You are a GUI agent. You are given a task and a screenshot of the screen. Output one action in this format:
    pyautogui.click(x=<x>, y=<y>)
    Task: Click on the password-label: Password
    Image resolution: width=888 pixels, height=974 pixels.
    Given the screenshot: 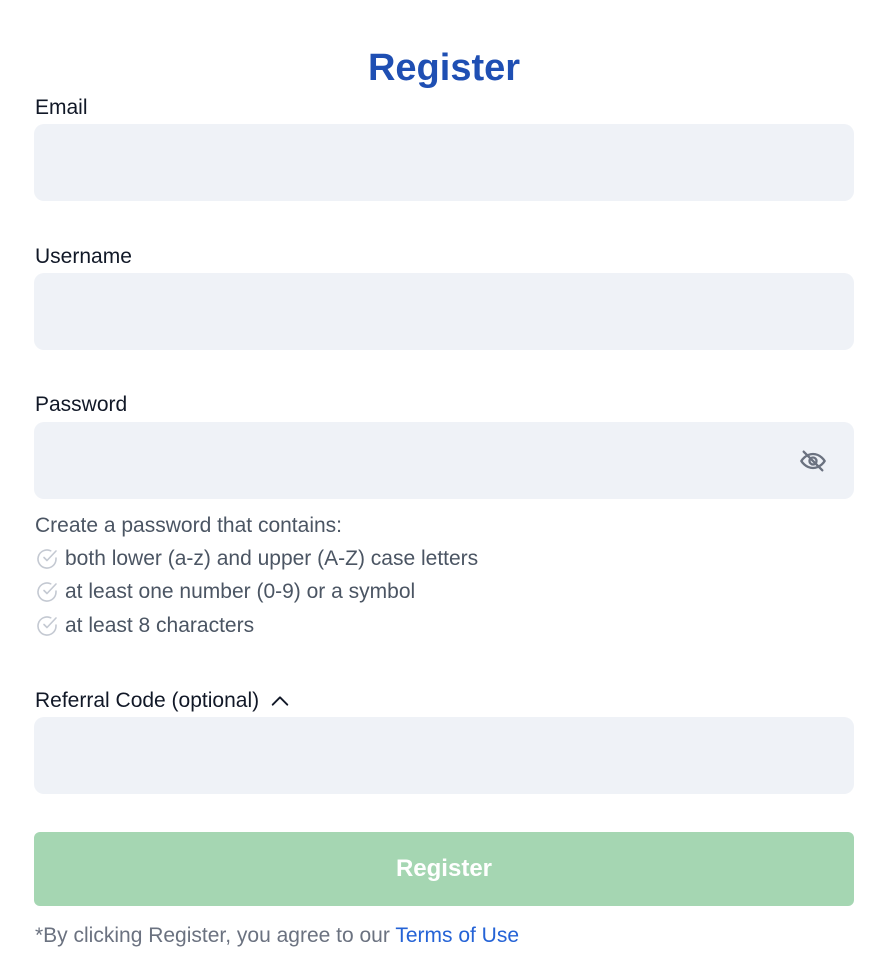 What is the action you would take?
    pyautogui.click(x=81, y=404)
    